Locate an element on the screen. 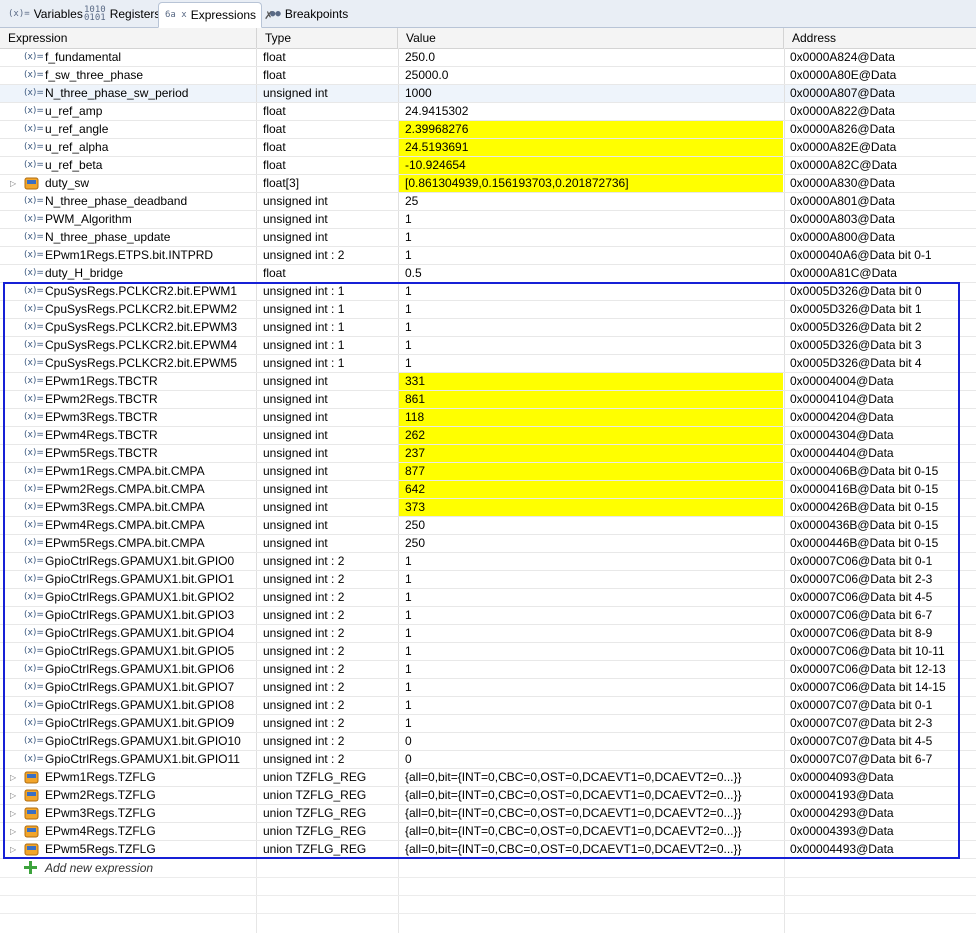  expression-cell: ▷ duty_sw is located at coordinates (128, 183).